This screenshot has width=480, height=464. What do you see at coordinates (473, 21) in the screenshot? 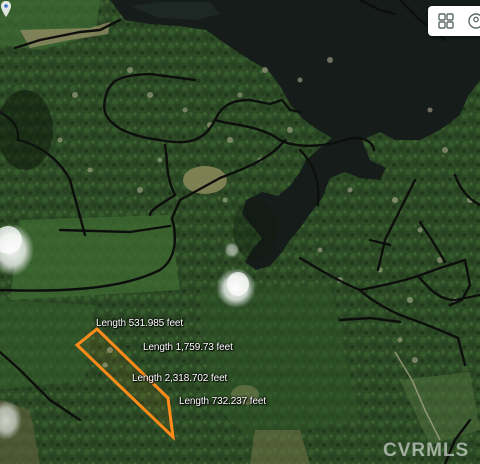
I see `map-option-icon` at bounding box center [473, 21].